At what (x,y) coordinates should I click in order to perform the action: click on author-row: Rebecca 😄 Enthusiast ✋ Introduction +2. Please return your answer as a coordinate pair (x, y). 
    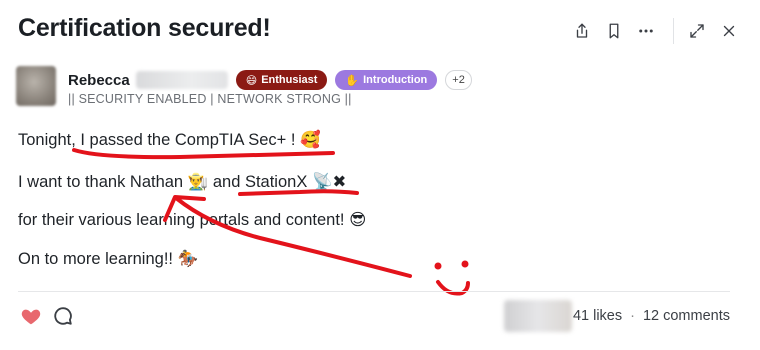
    Looking at the image, I should click on (270, 80).